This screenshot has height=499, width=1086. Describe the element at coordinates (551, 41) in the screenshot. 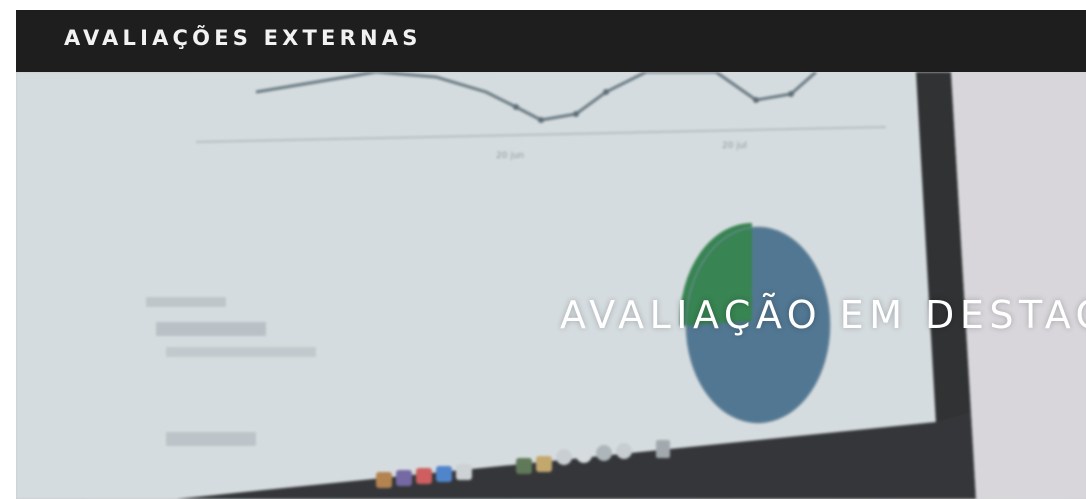

I see `top-bar: AVALIAÇÕES EXTERNAS` at that location.